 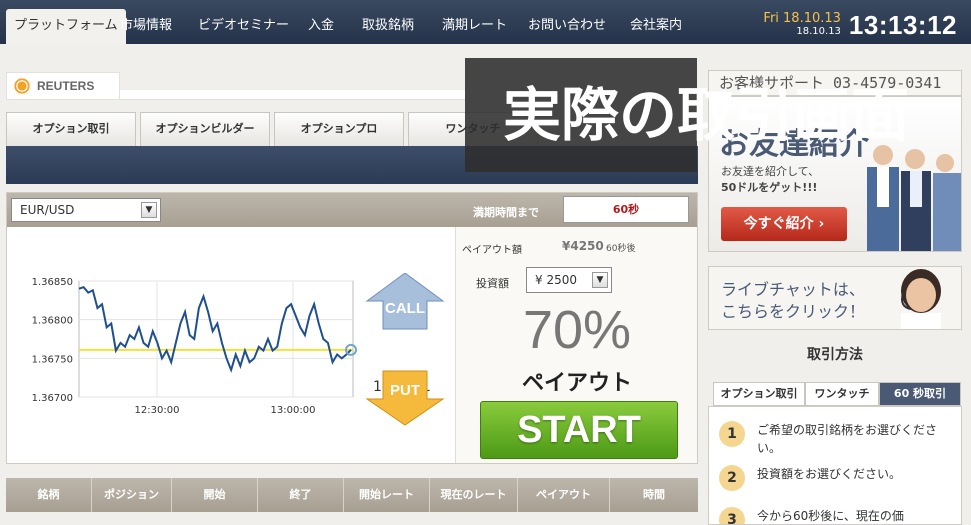 What do you see at coordinates (732, 478) in the screenshot?
I see `step-number: 2` at bounding box center [732, 478].